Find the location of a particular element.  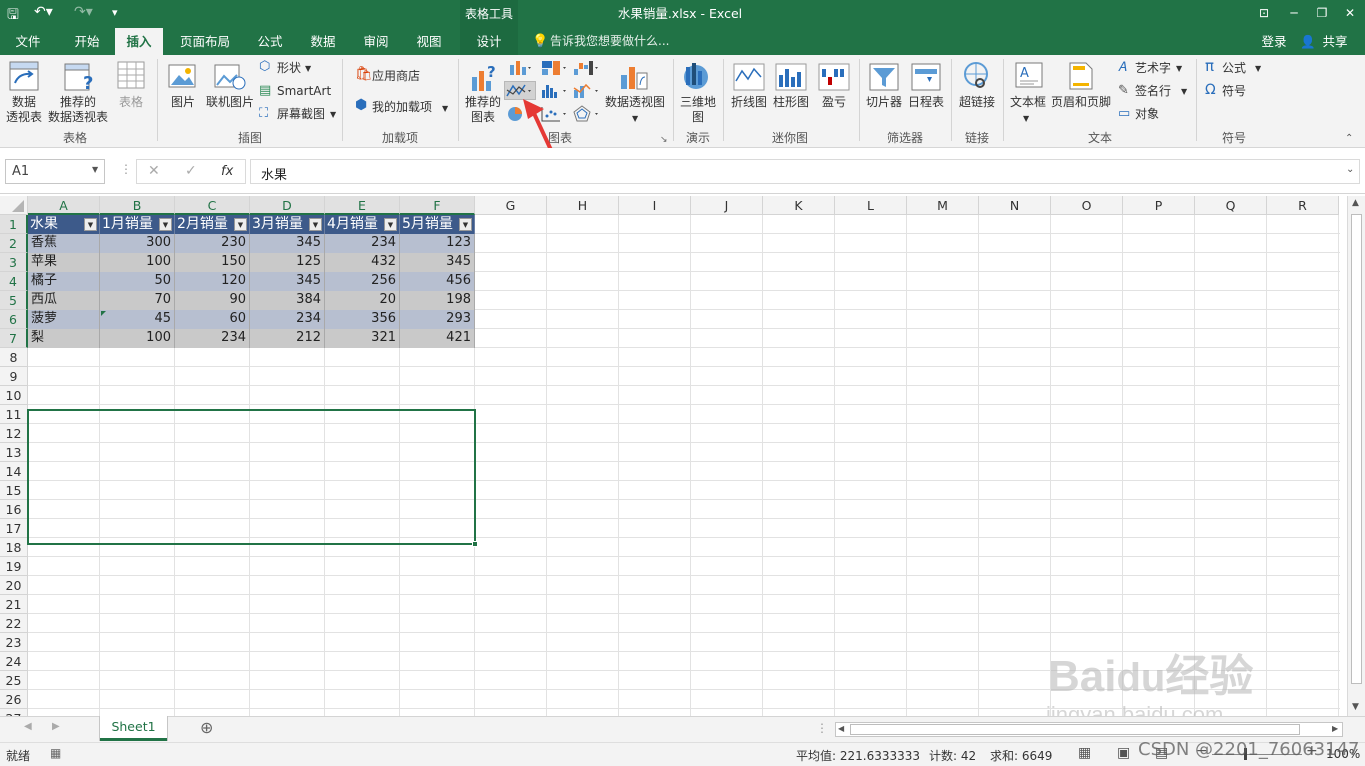

table-cell: 293 is located at coordinates (437, 319).